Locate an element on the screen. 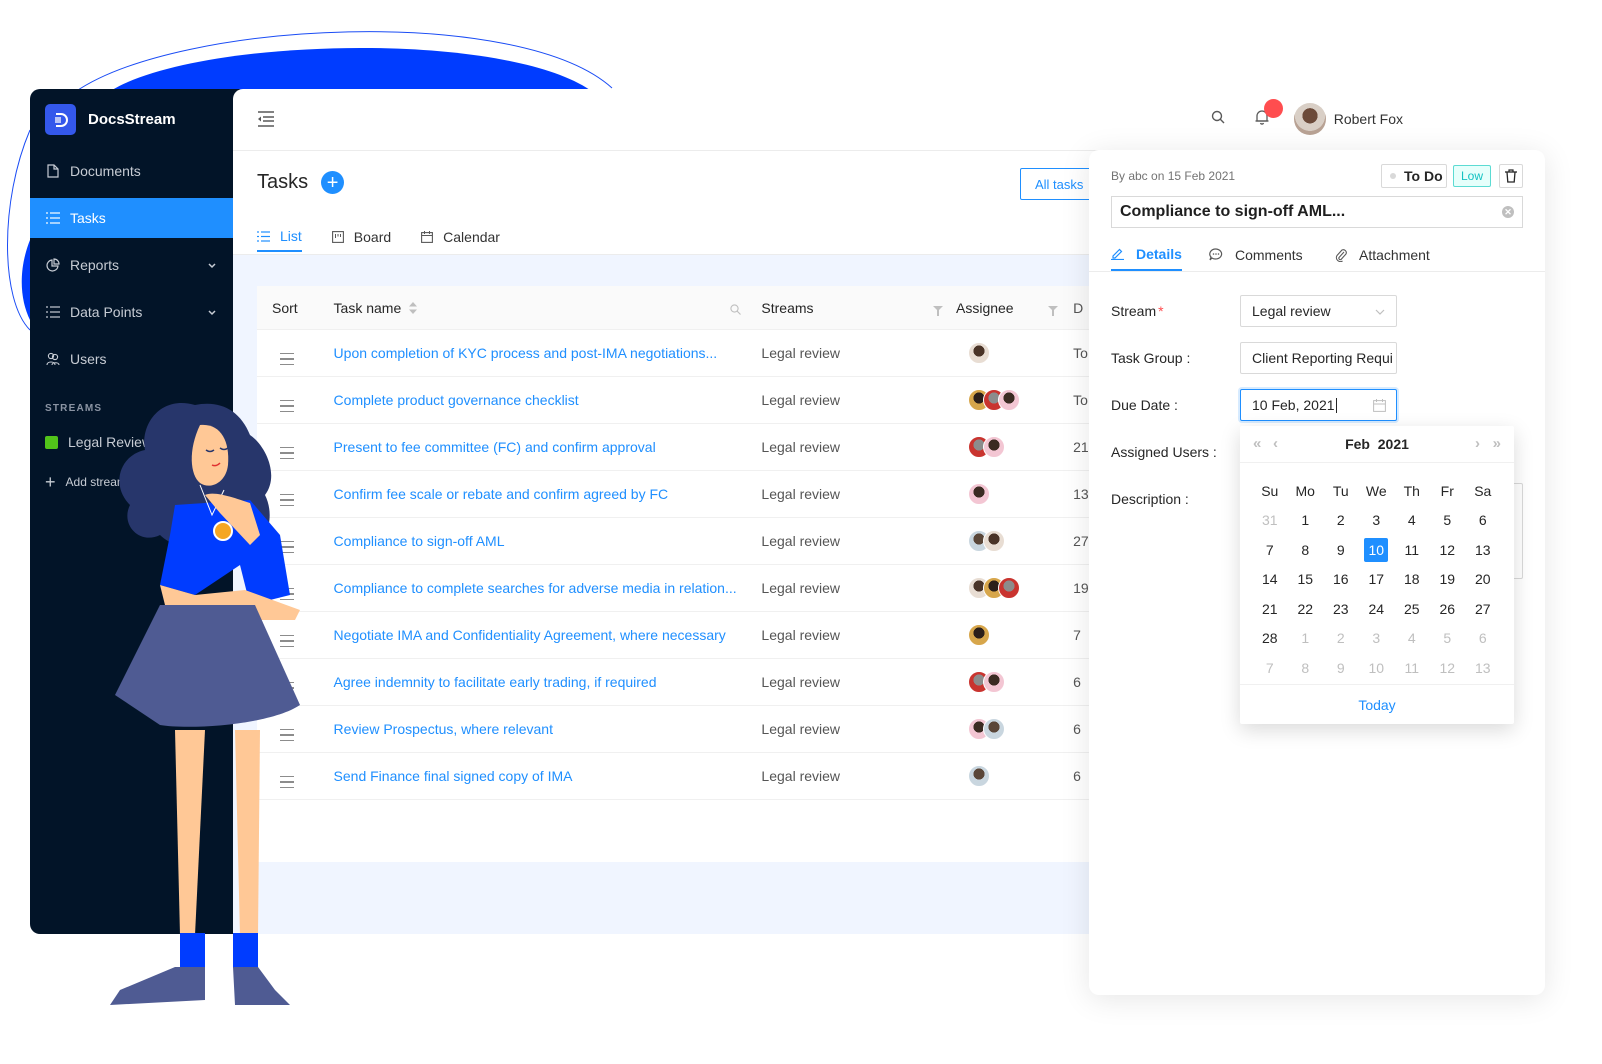  add-task-button: + is located at coordinates (333, 182).